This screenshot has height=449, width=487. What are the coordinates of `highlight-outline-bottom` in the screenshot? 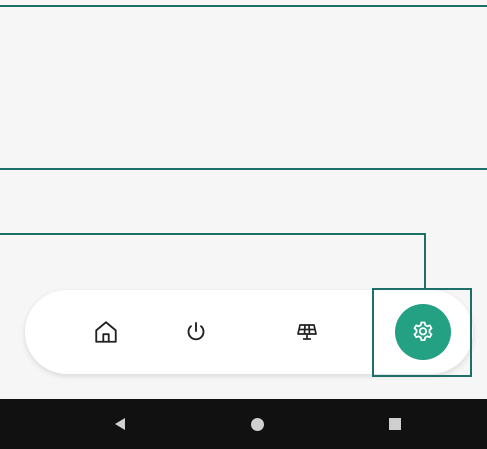 It's located at (243, 169).